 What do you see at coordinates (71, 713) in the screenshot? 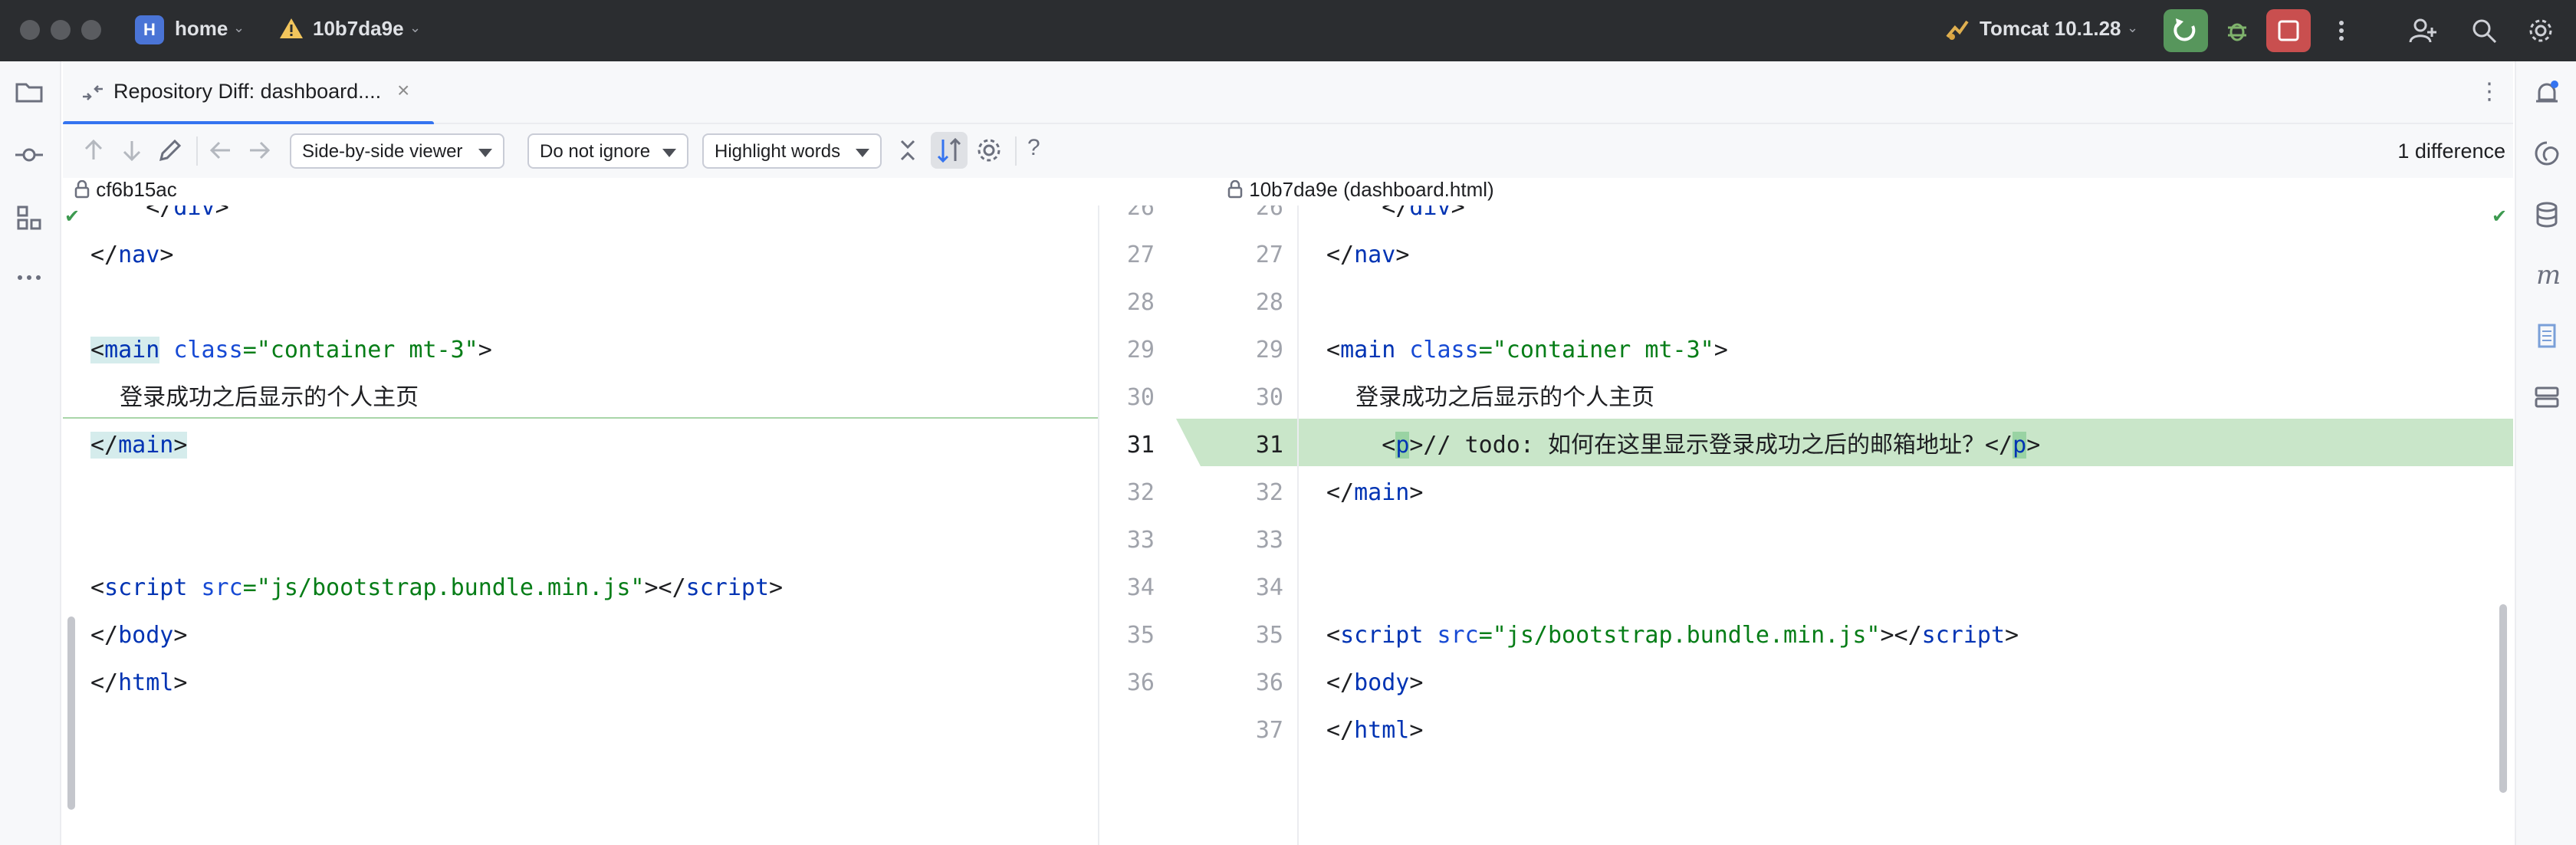
I see `left-scrollbar` at bounding box center [71, 713].